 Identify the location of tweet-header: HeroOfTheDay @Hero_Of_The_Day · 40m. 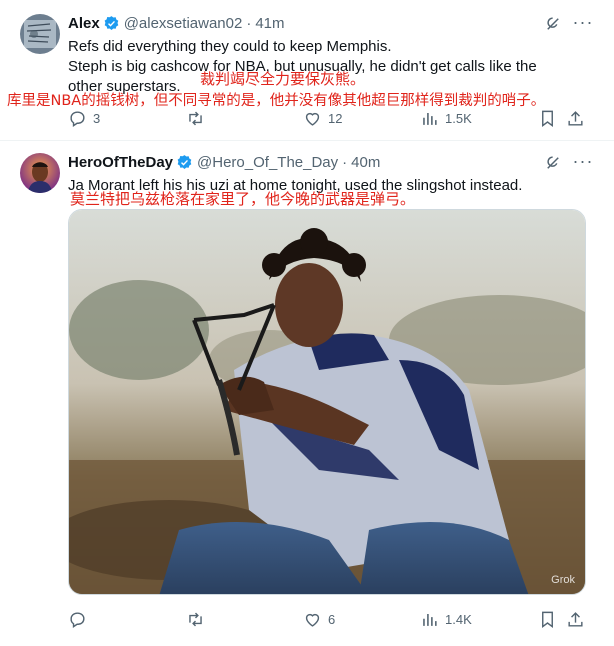
(224, 162).